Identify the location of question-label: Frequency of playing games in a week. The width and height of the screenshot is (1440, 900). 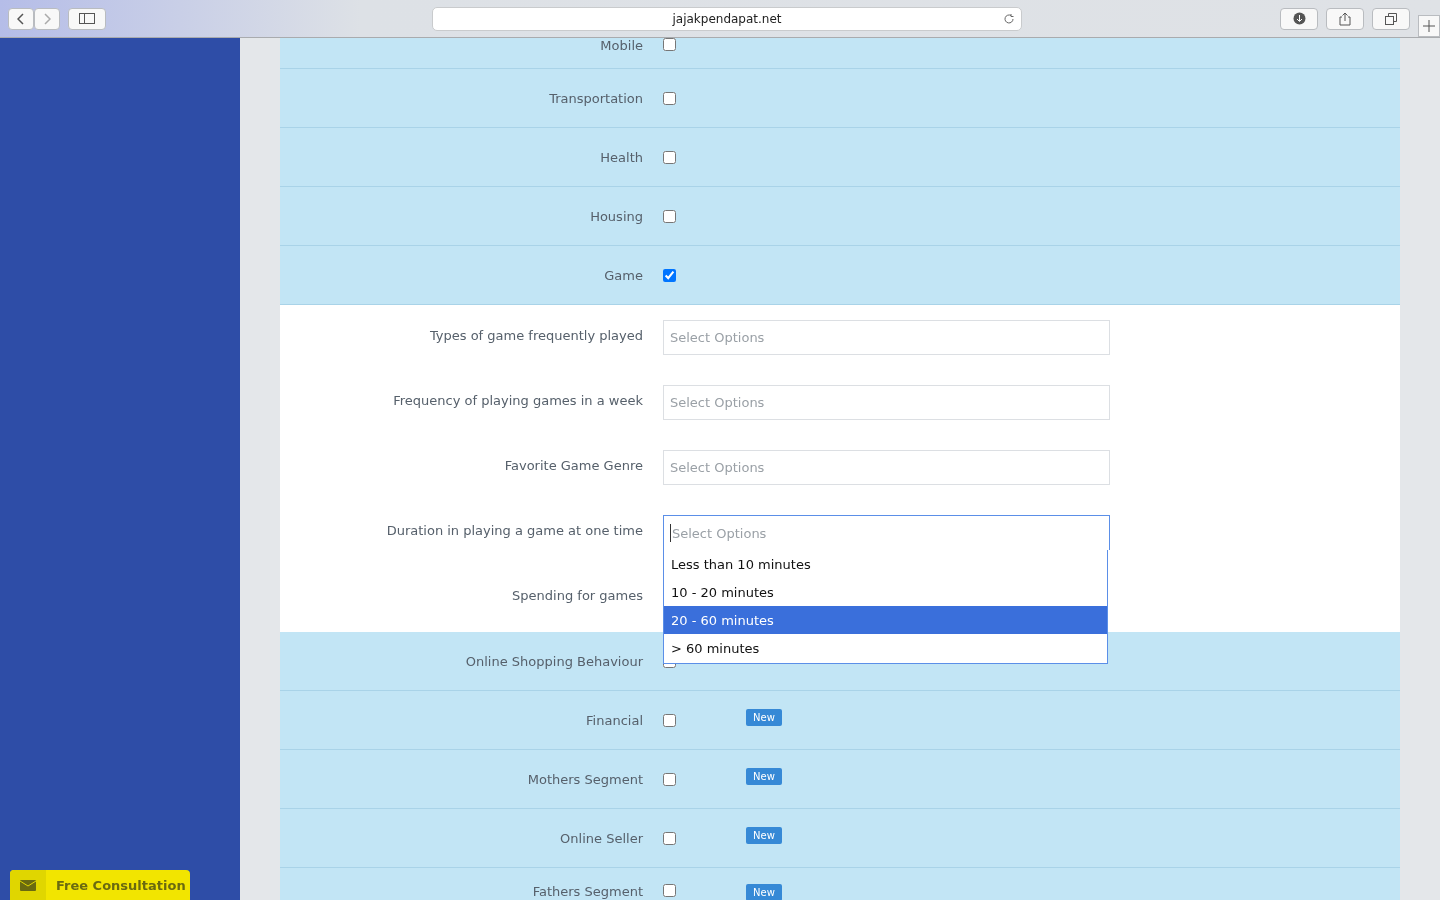
(517, 400).